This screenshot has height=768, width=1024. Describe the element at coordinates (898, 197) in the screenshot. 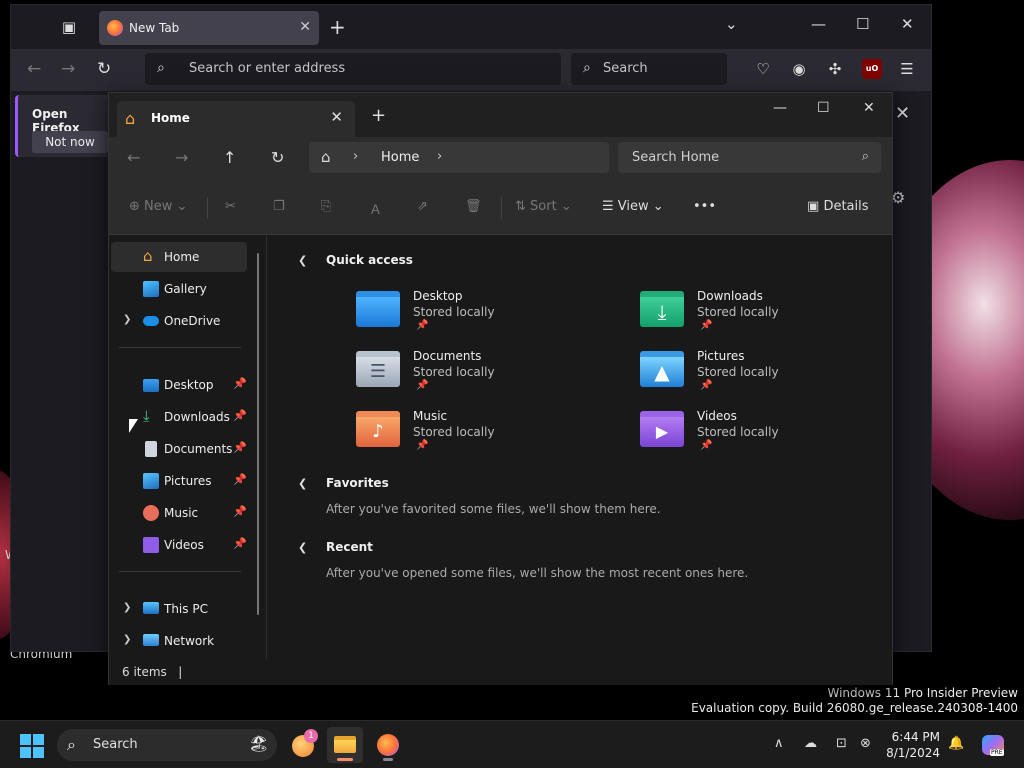

I see `gear-icon: ⚙` at that location.